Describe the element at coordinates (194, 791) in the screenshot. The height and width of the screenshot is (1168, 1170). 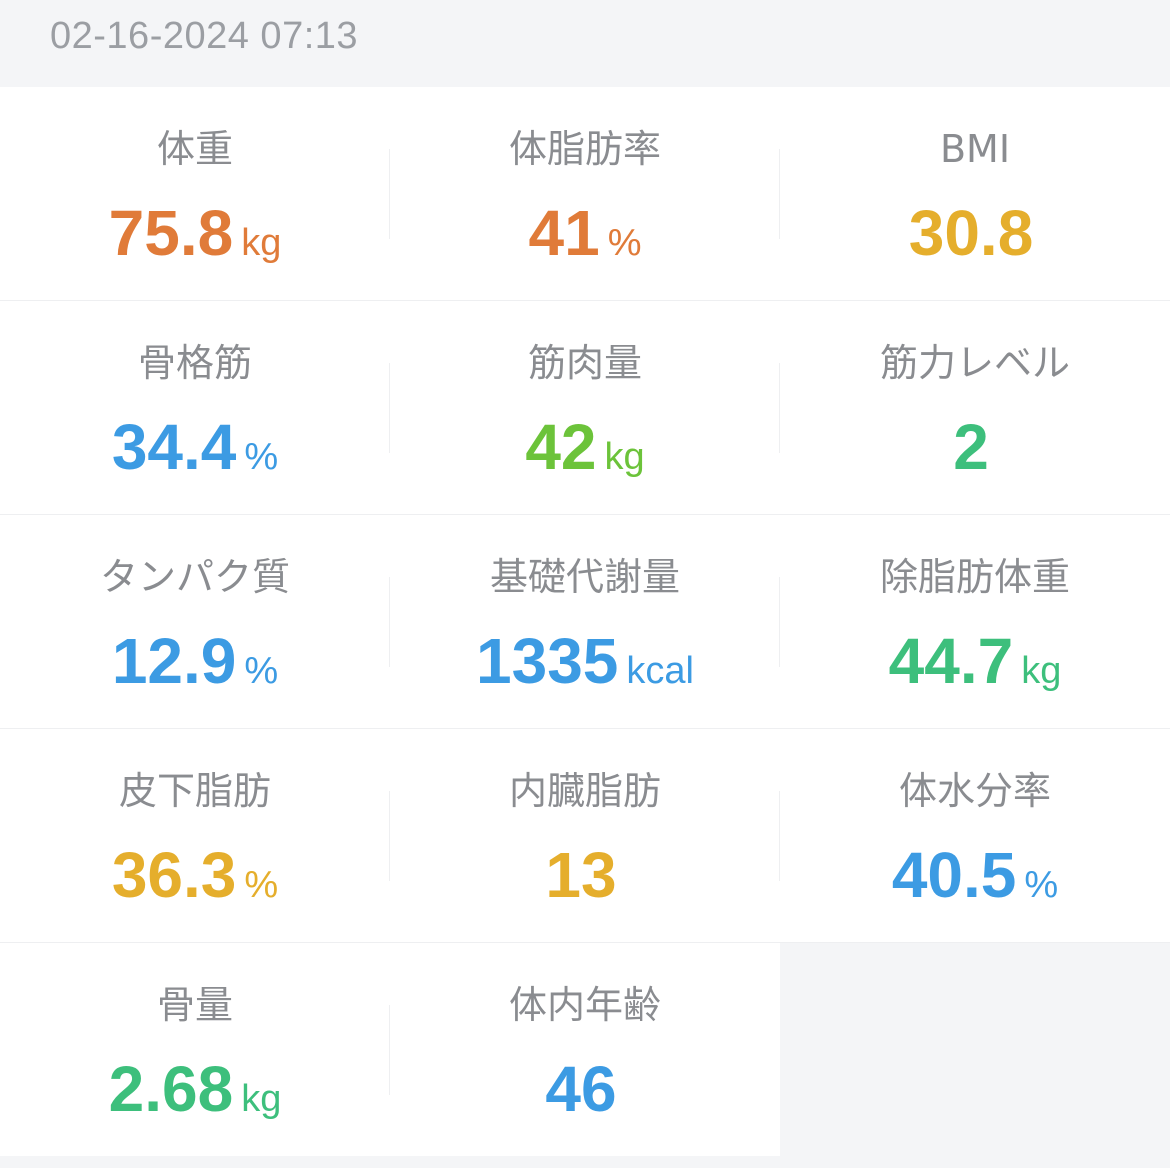
I see `metric-label: 皮下脂肪` at that location.